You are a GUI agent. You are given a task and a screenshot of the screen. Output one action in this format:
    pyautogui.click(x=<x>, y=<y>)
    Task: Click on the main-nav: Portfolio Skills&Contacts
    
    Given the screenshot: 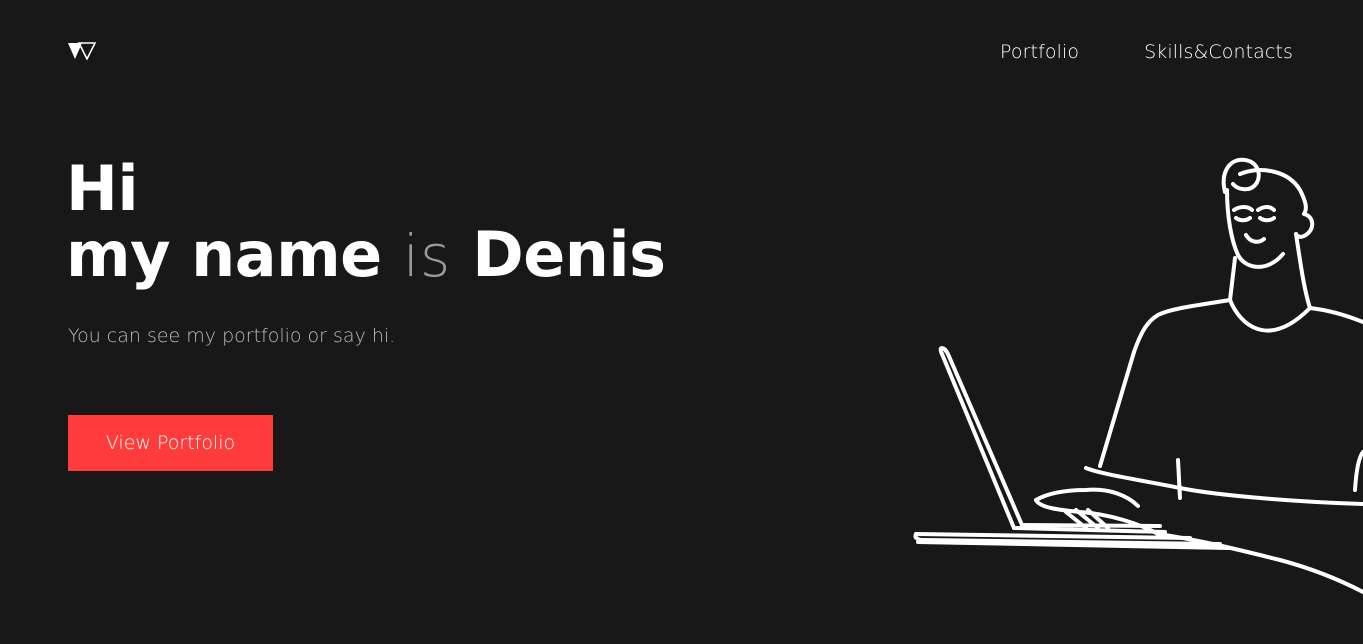 What is the action you would take?
    pyautogui.click(x=1146, y=52)
    